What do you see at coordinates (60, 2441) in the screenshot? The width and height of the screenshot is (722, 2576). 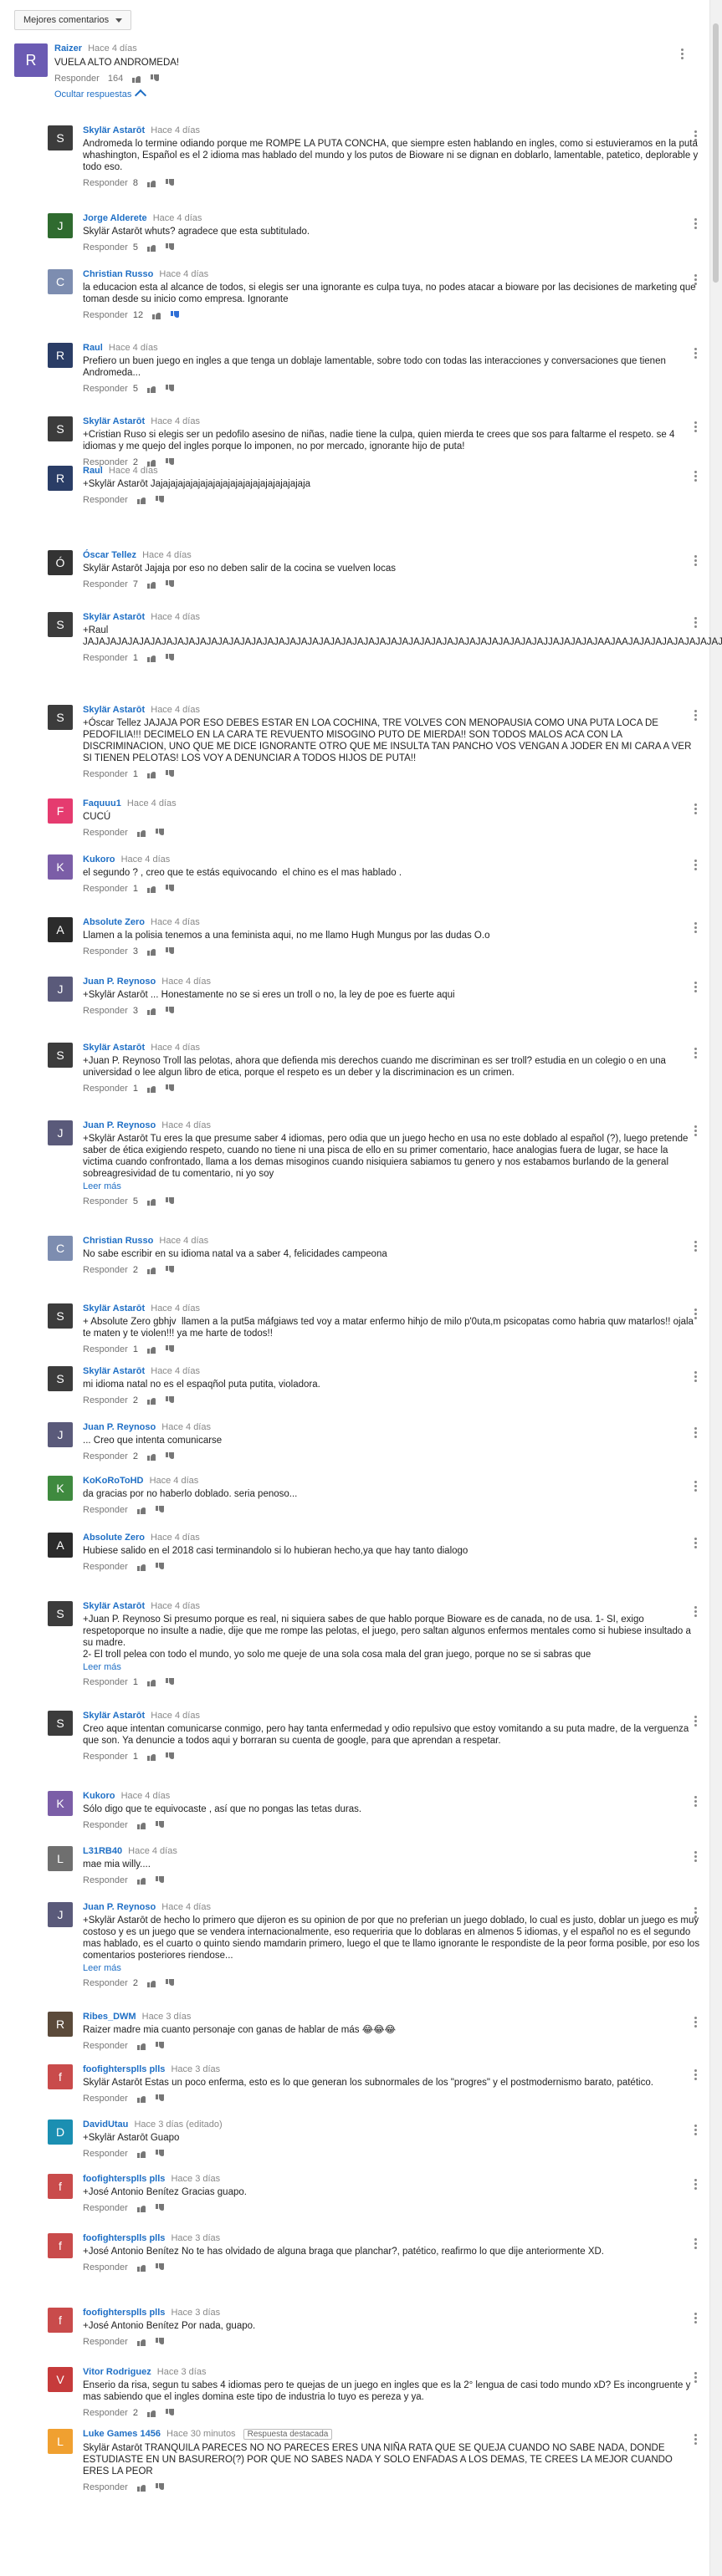 I see `avatar: L` at bounding box center [60, 2441].